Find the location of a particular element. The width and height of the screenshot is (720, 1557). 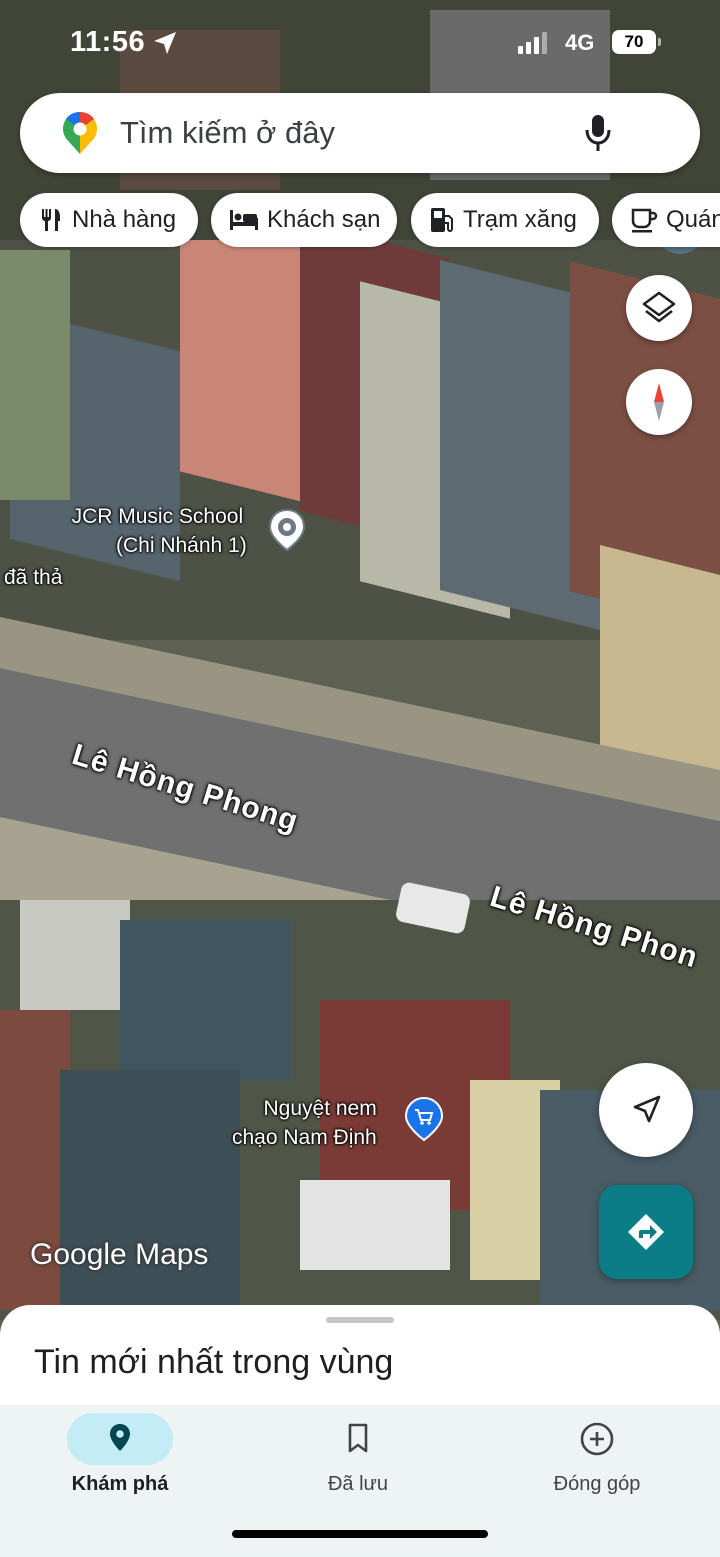

layers-button is located at coordinates (659, 308).